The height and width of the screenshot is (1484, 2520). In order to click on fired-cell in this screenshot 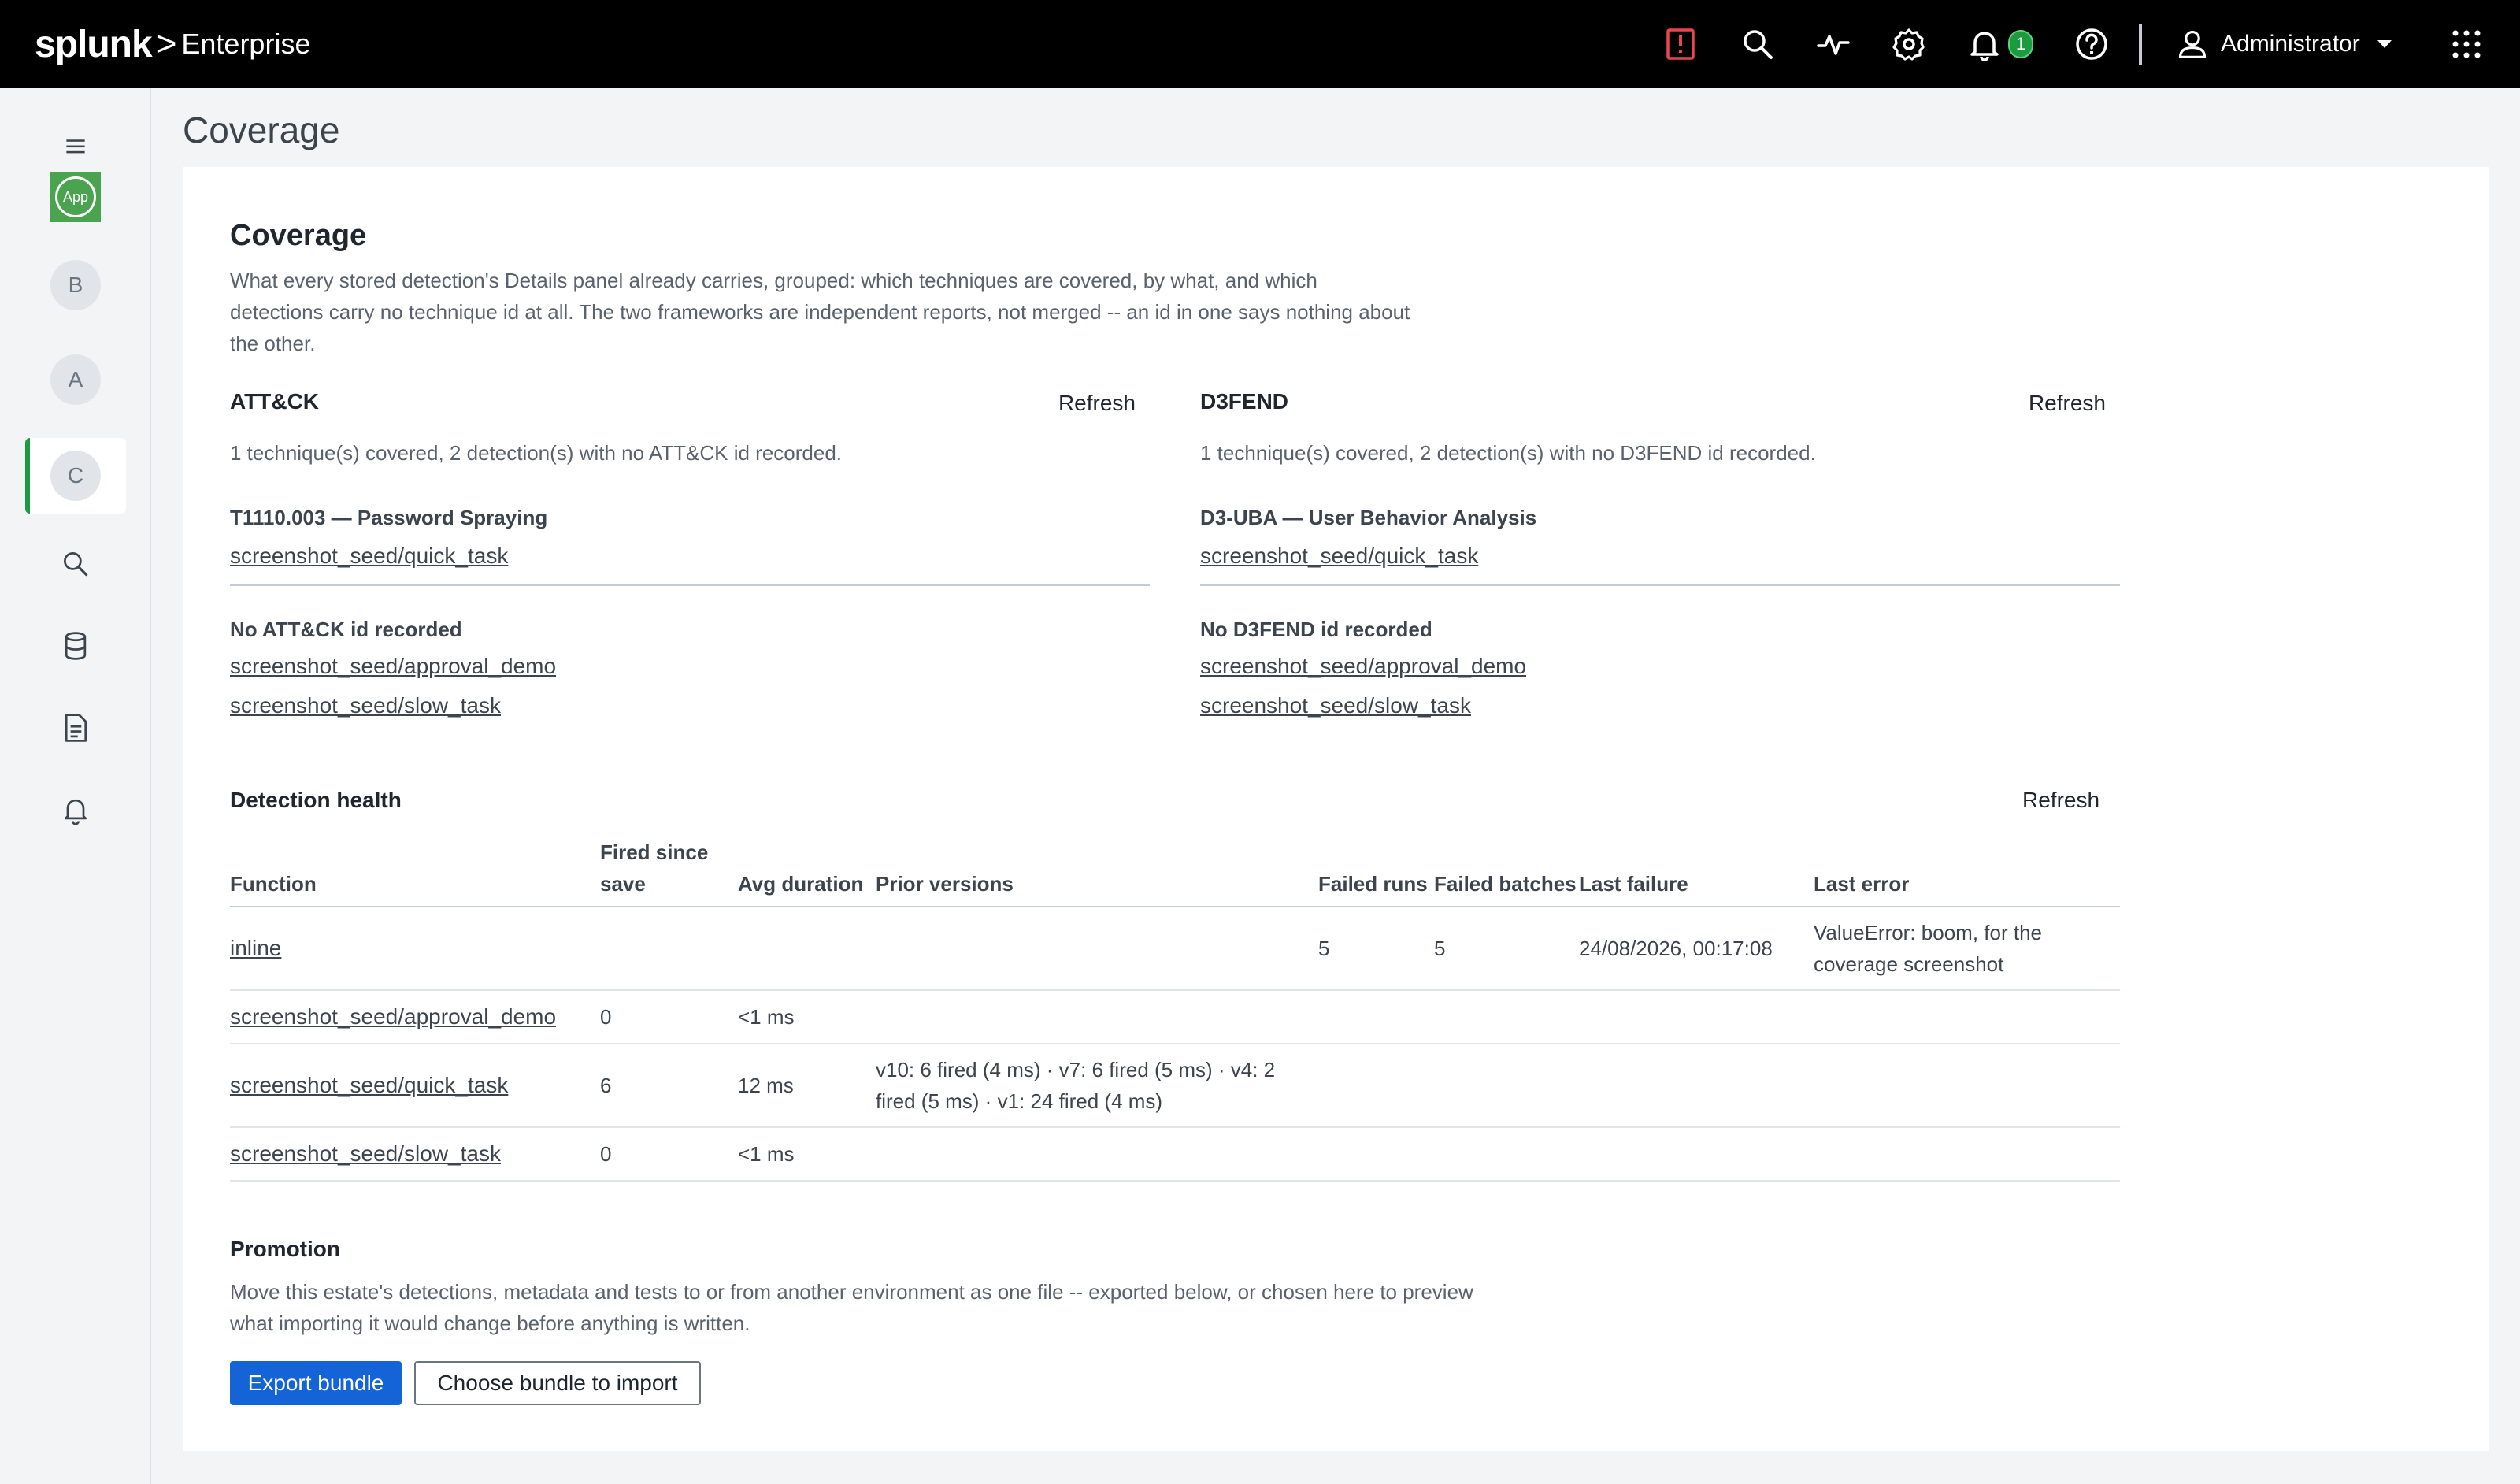, I will do `click(669, 949)`.